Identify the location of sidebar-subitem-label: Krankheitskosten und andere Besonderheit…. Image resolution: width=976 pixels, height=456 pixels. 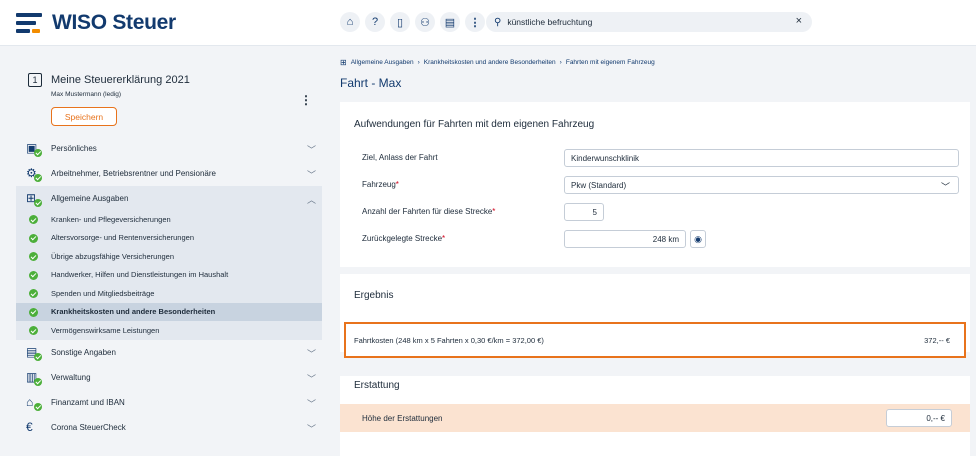
(133, 312).